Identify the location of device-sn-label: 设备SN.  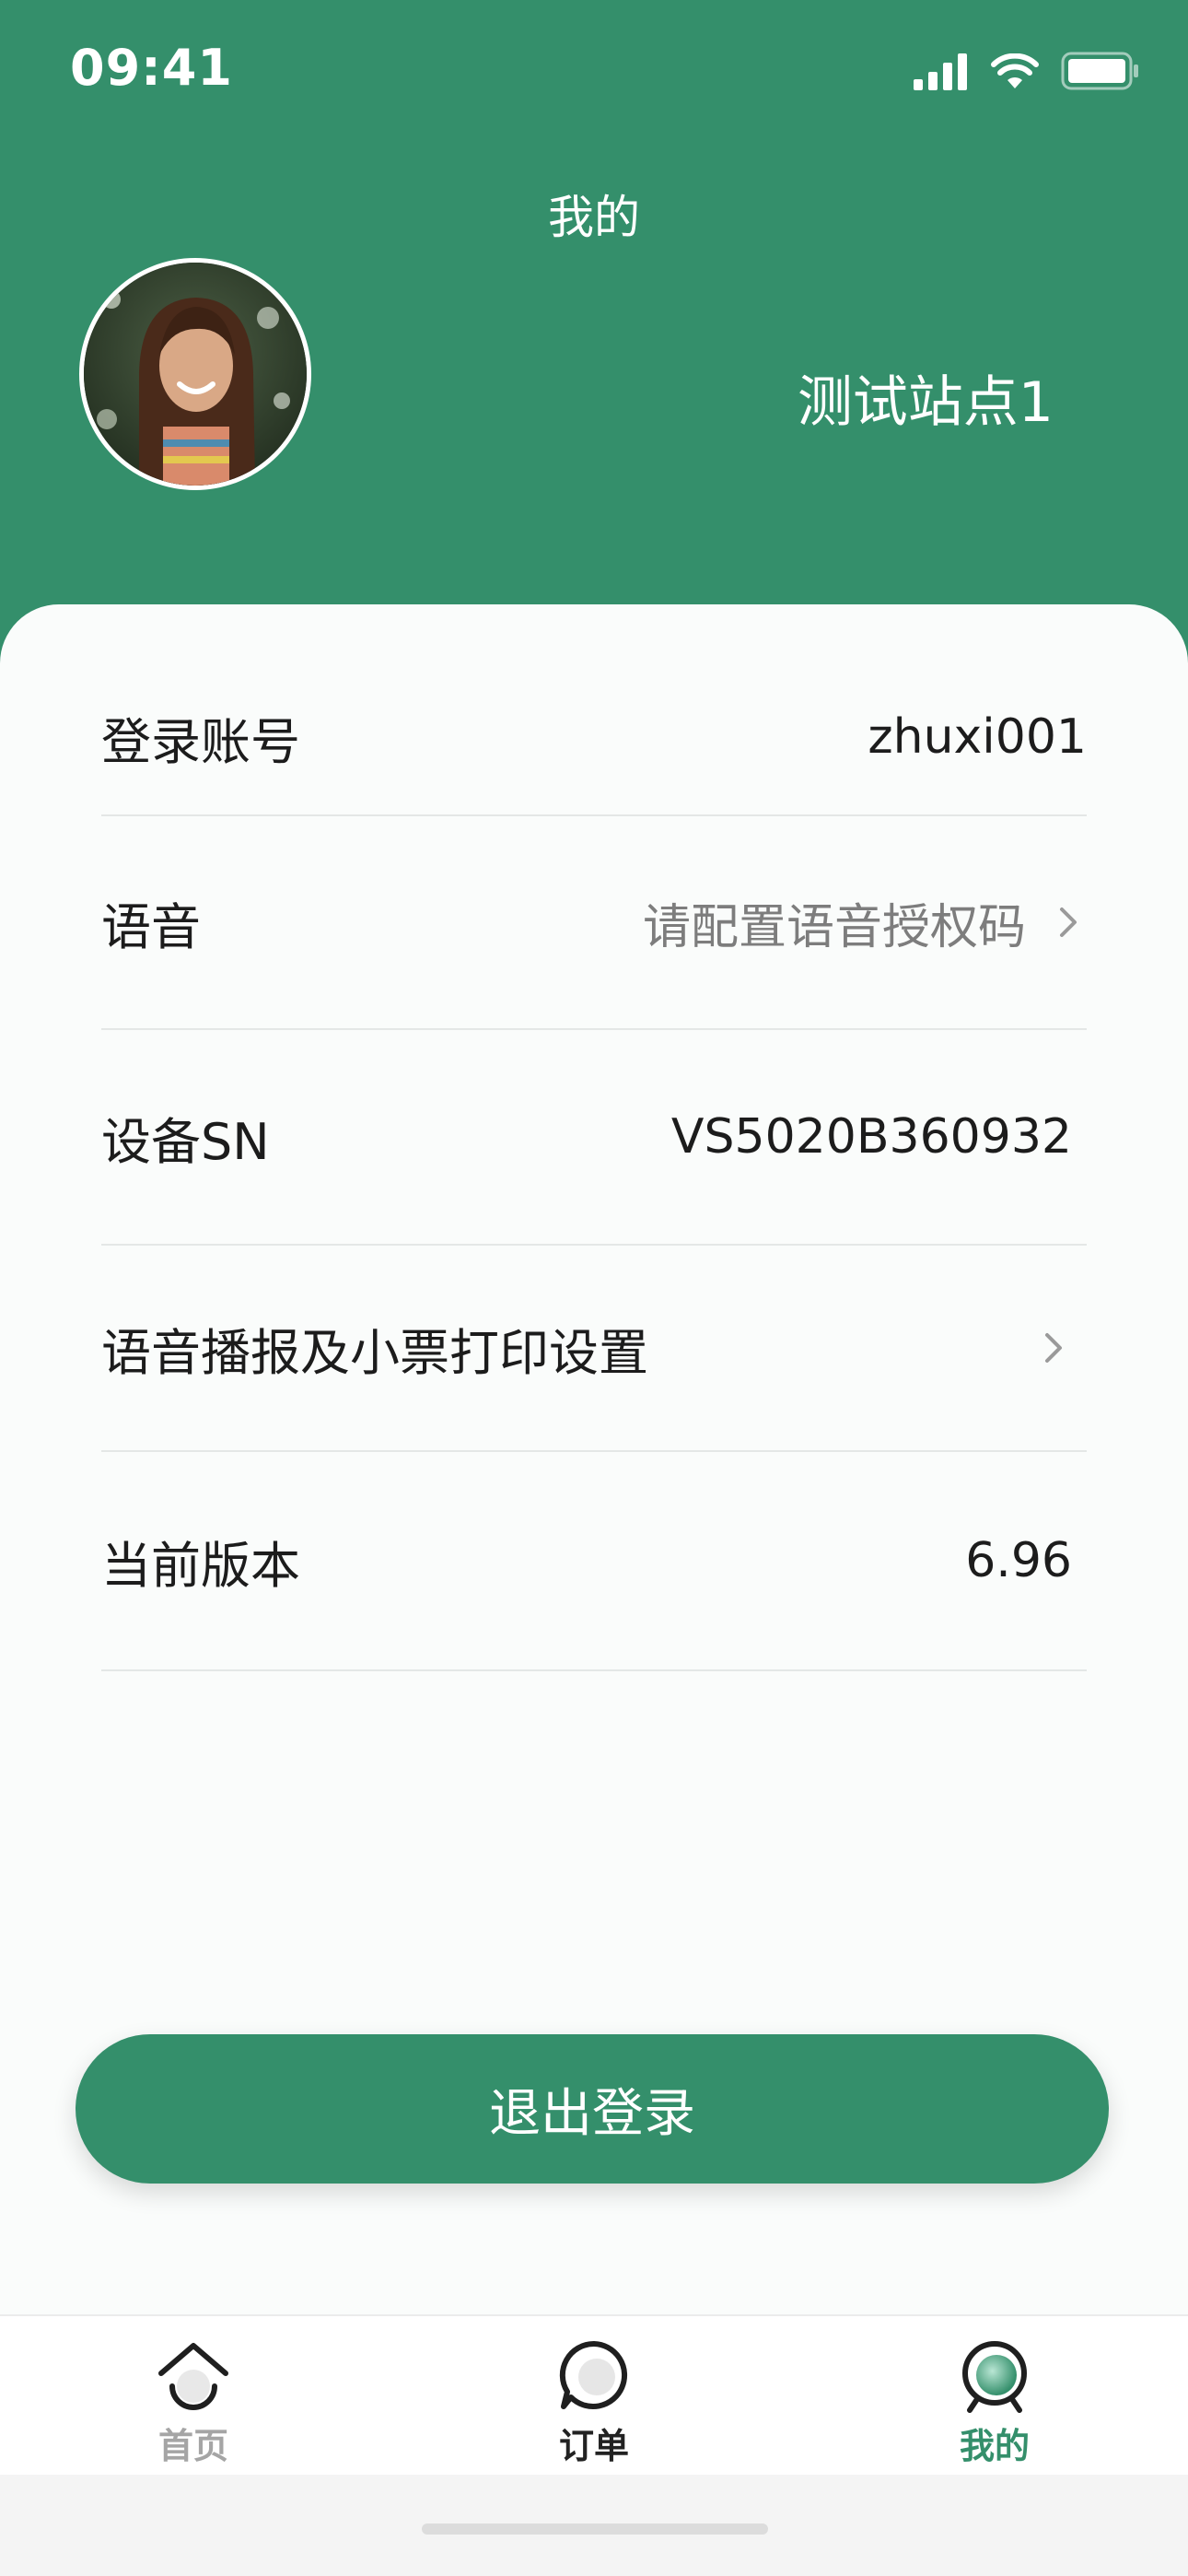
(185, 1141).